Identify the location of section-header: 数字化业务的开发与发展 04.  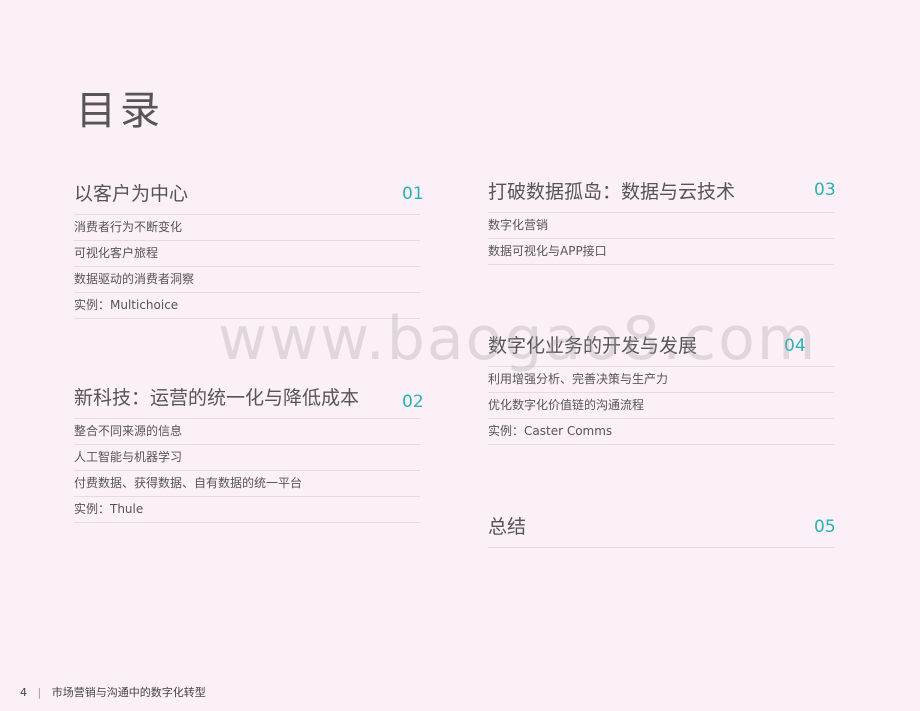
(661, 348).